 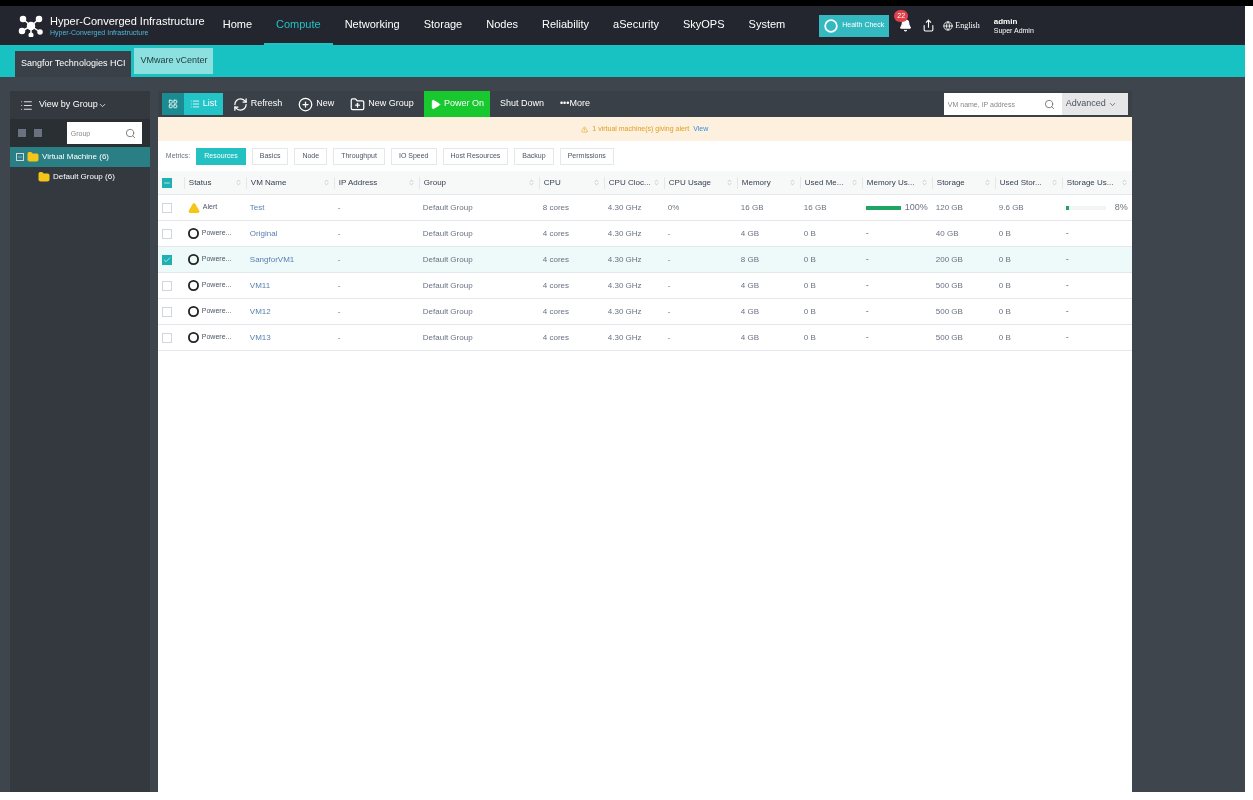 I want to click on nav-tab: Nodes, so click(x=502, y=25).